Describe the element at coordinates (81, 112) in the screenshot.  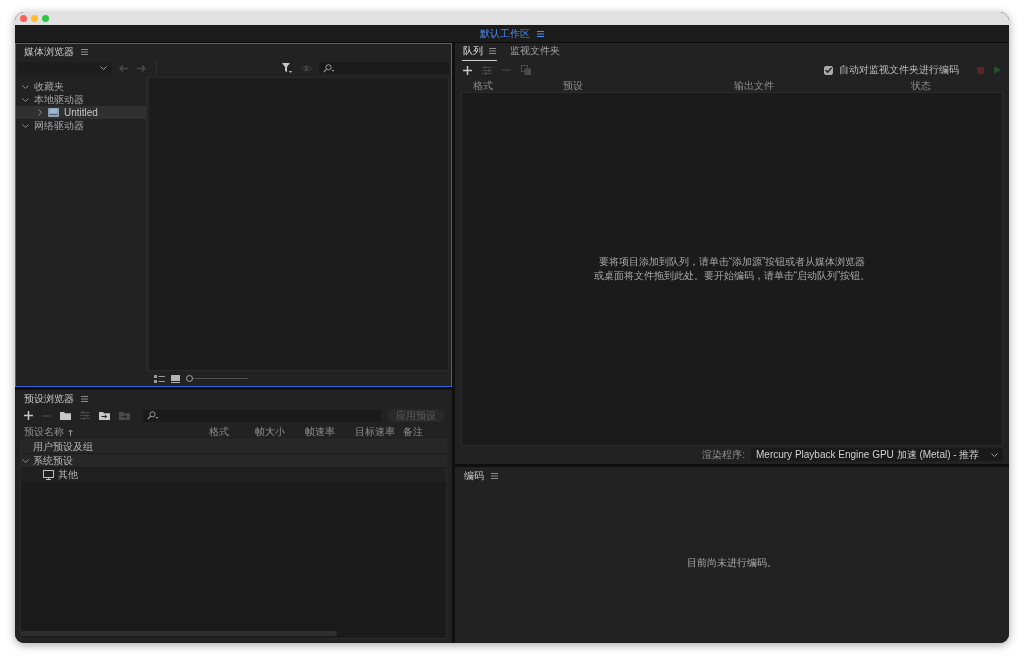
I see `tree-item: Untitled` at that location.